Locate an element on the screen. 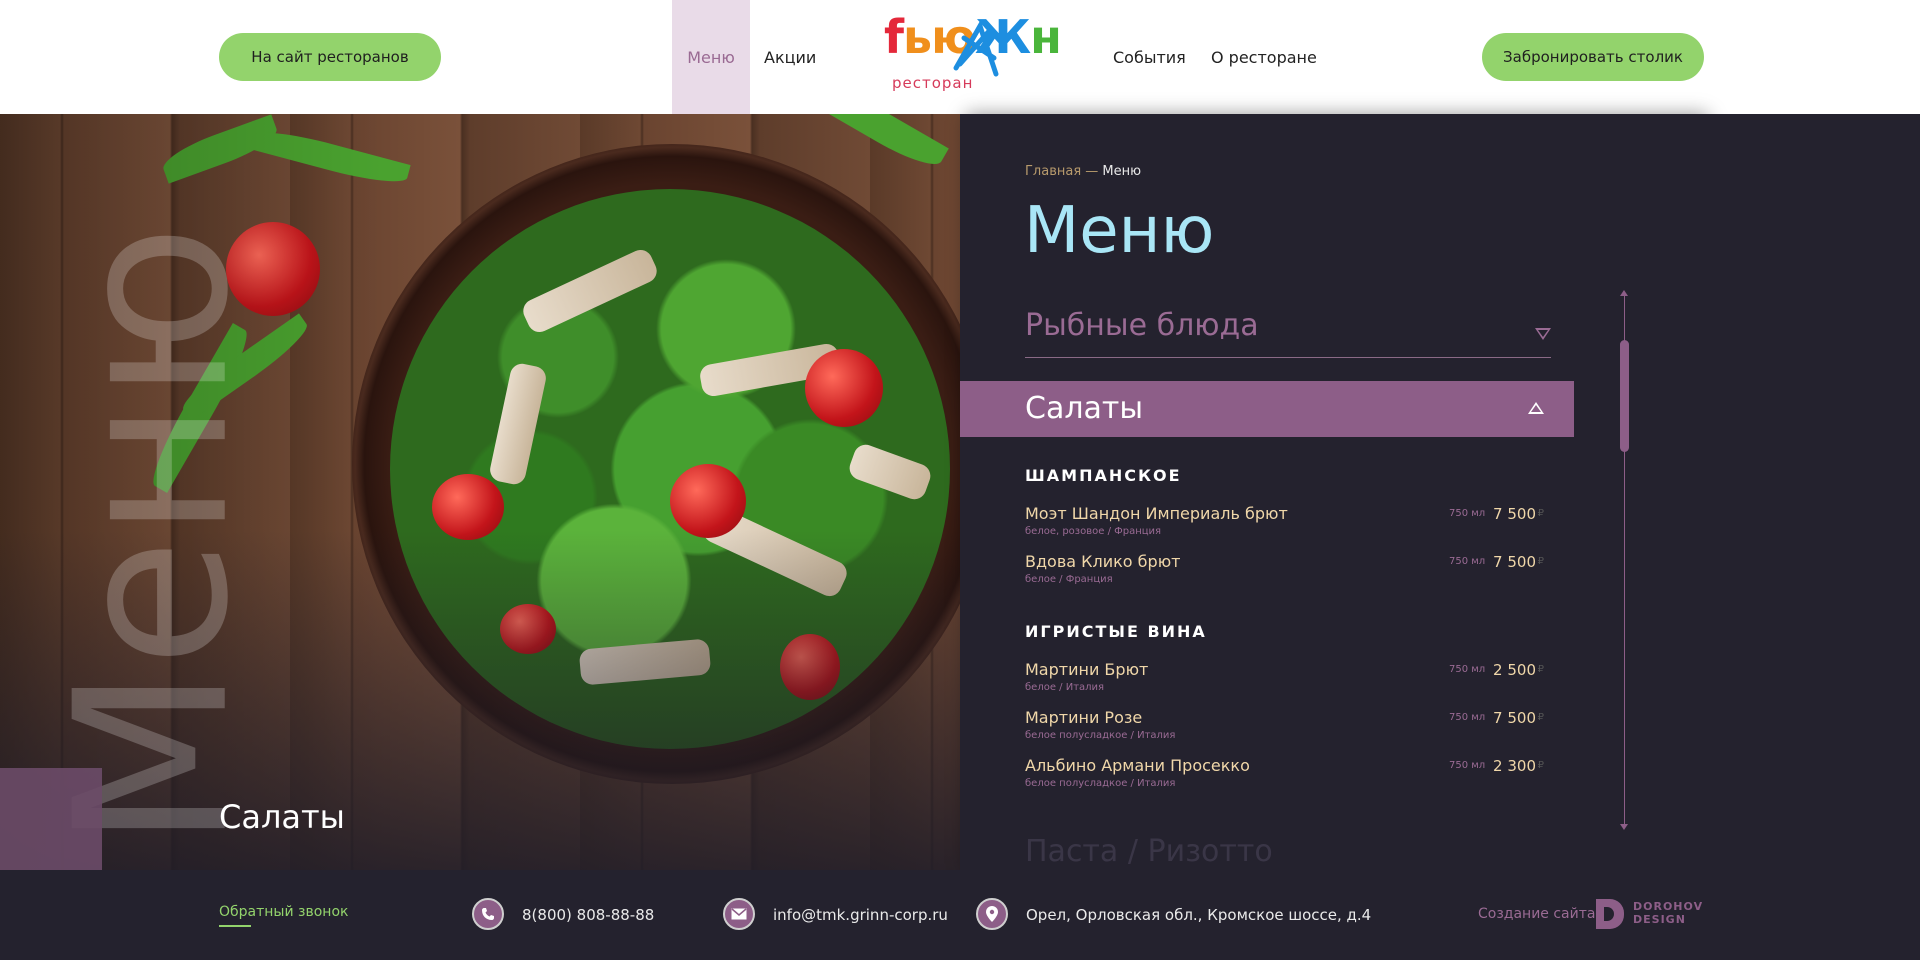  location-icon is located at coordinates (992, 914).